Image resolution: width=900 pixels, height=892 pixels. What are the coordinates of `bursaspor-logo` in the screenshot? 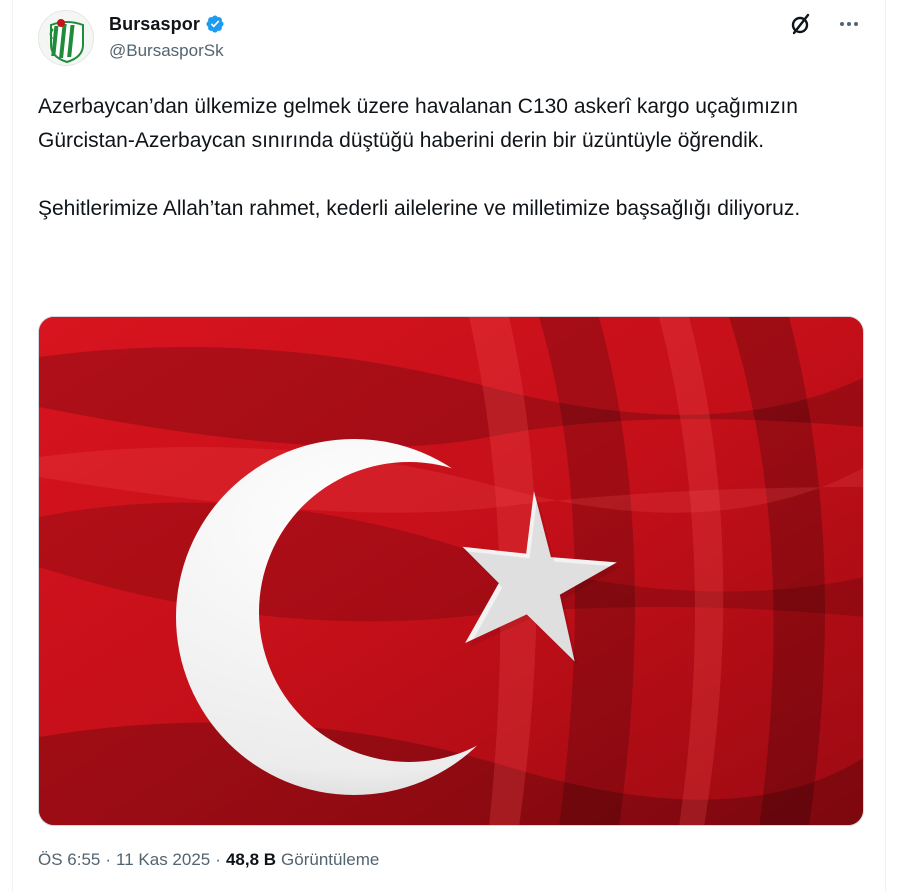 It's located at (66, 38).